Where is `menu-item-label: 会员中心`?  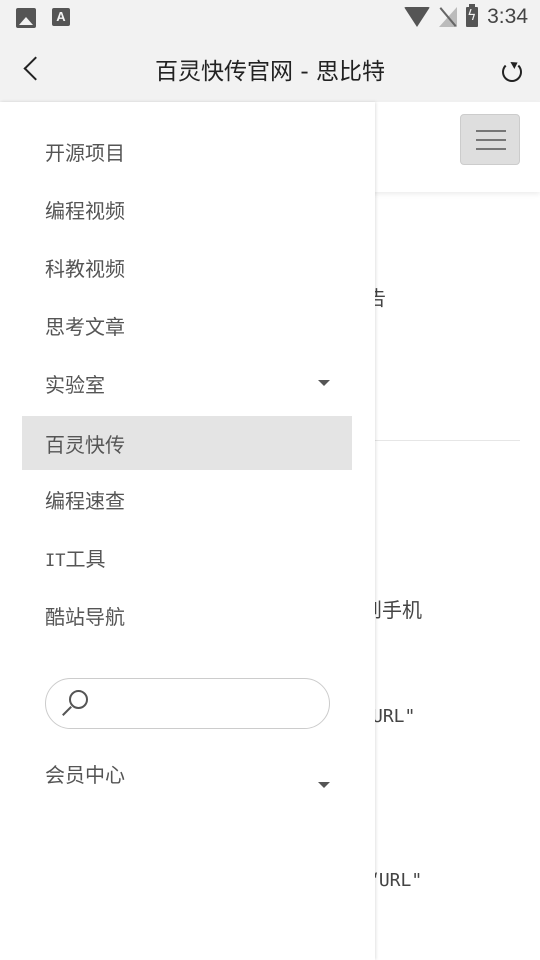 menu-item-label: 会员中心 is located at coordinates (85, 775).